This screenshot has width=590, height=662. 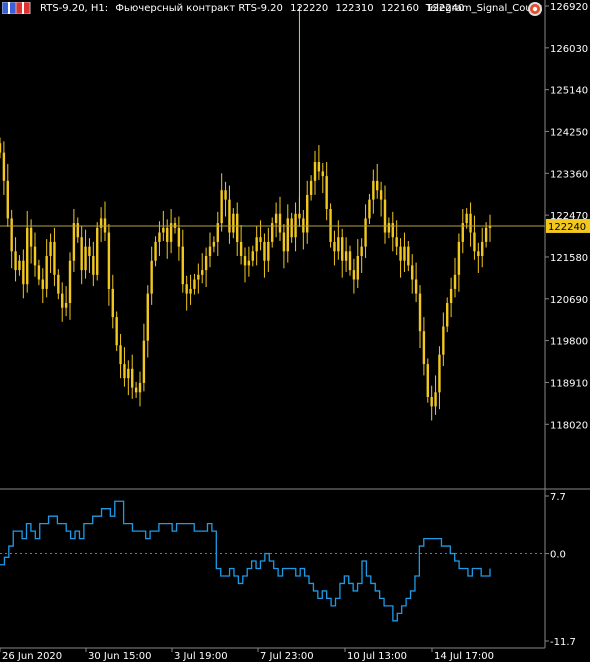 I want to click on price-tick-label: 124250, so click(x=569, y=132).